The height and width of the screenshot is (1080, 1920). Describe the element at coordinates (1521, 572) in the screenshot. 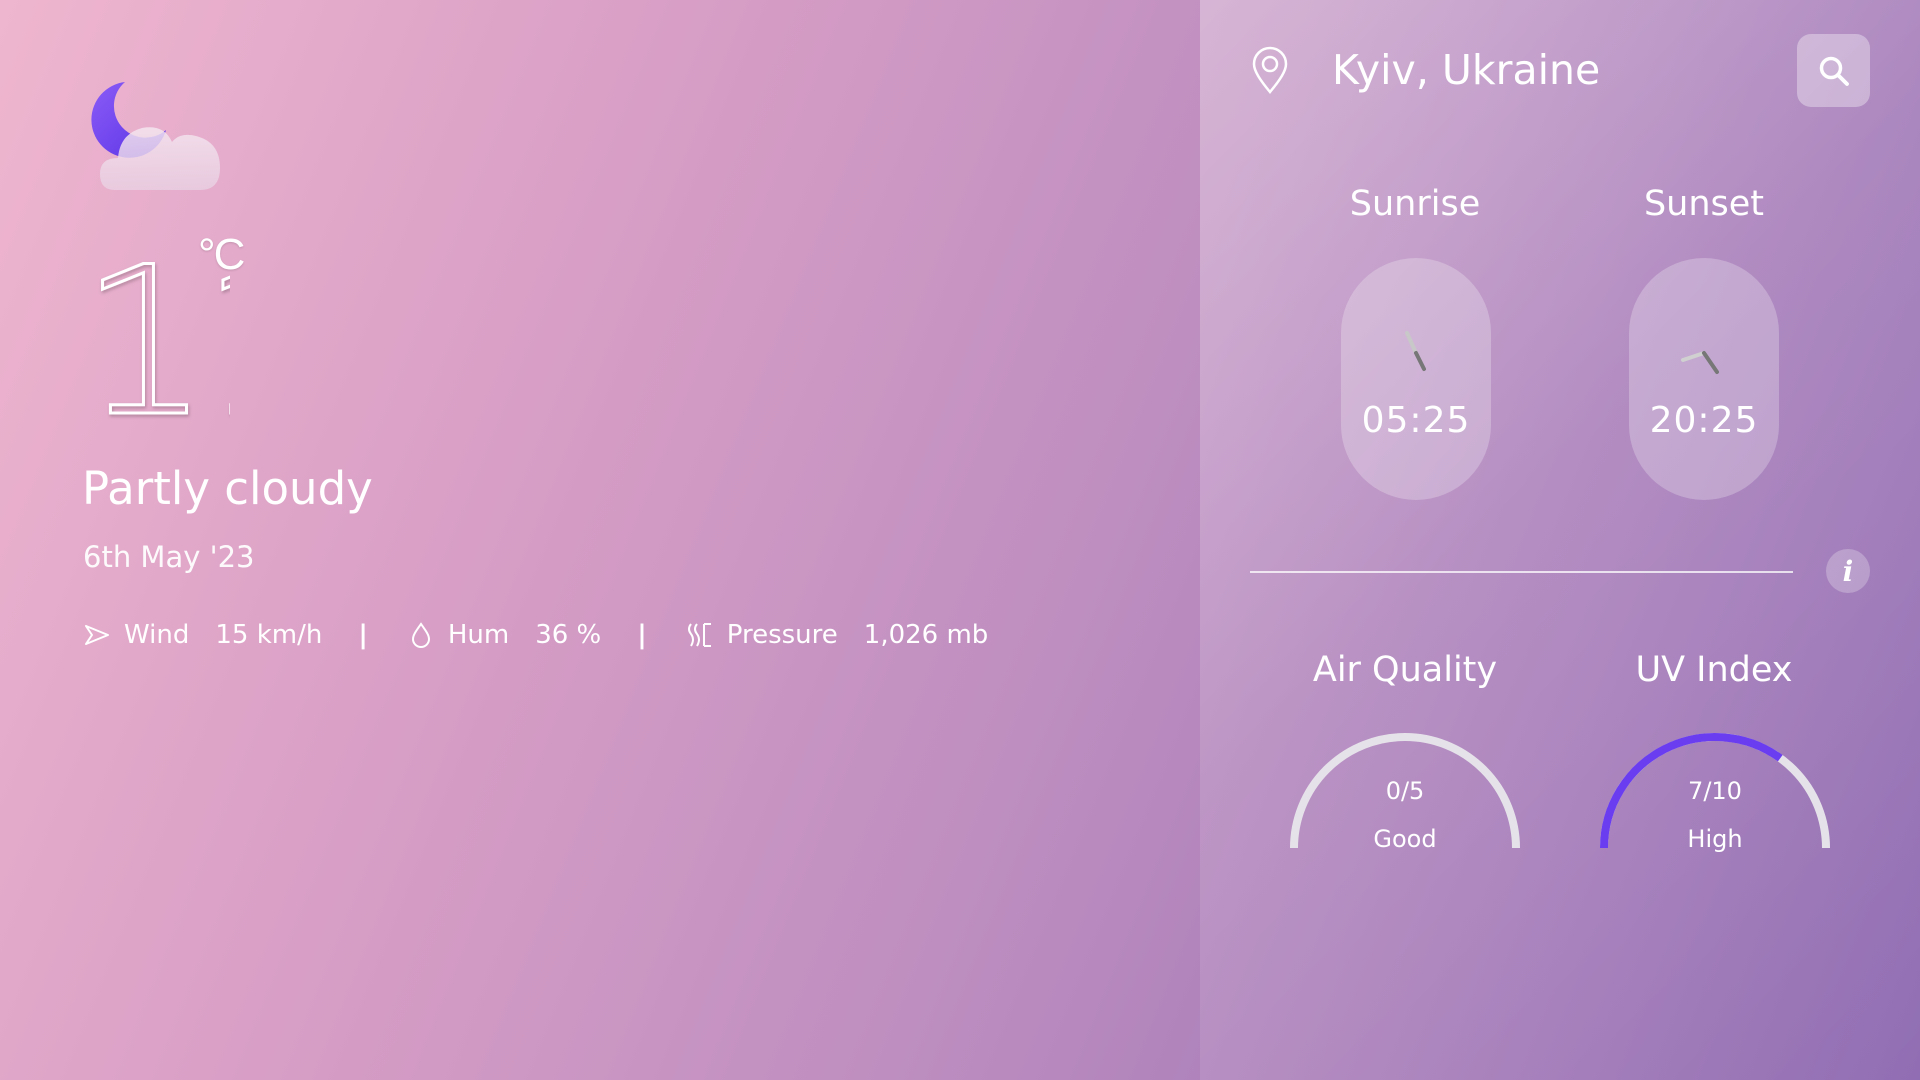

I see `divider` at that location.